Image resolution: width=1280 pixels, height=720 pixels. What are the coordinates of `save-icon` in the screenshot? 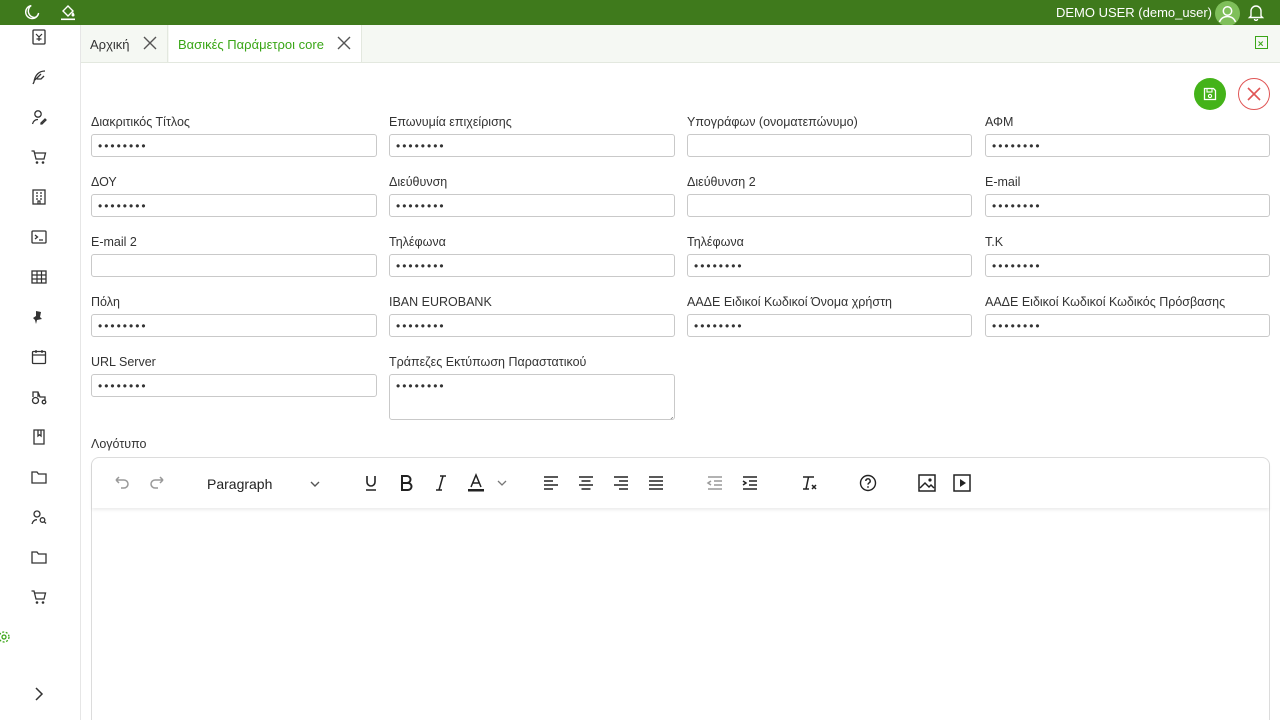 It's located at (1210, 94).